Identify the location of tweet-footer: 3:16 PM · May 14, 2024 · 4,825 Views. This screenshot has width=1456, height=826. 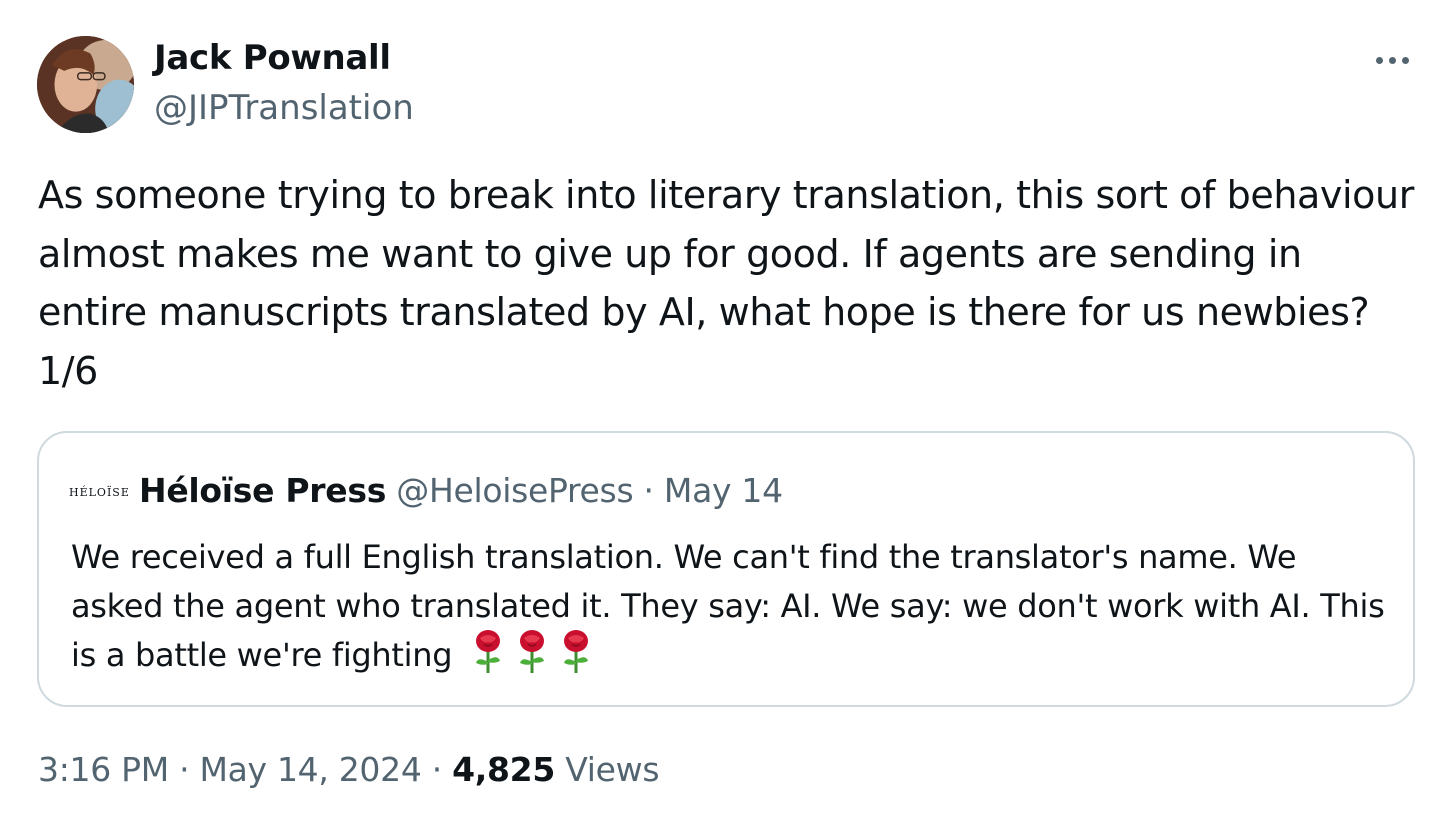
(349, 769).